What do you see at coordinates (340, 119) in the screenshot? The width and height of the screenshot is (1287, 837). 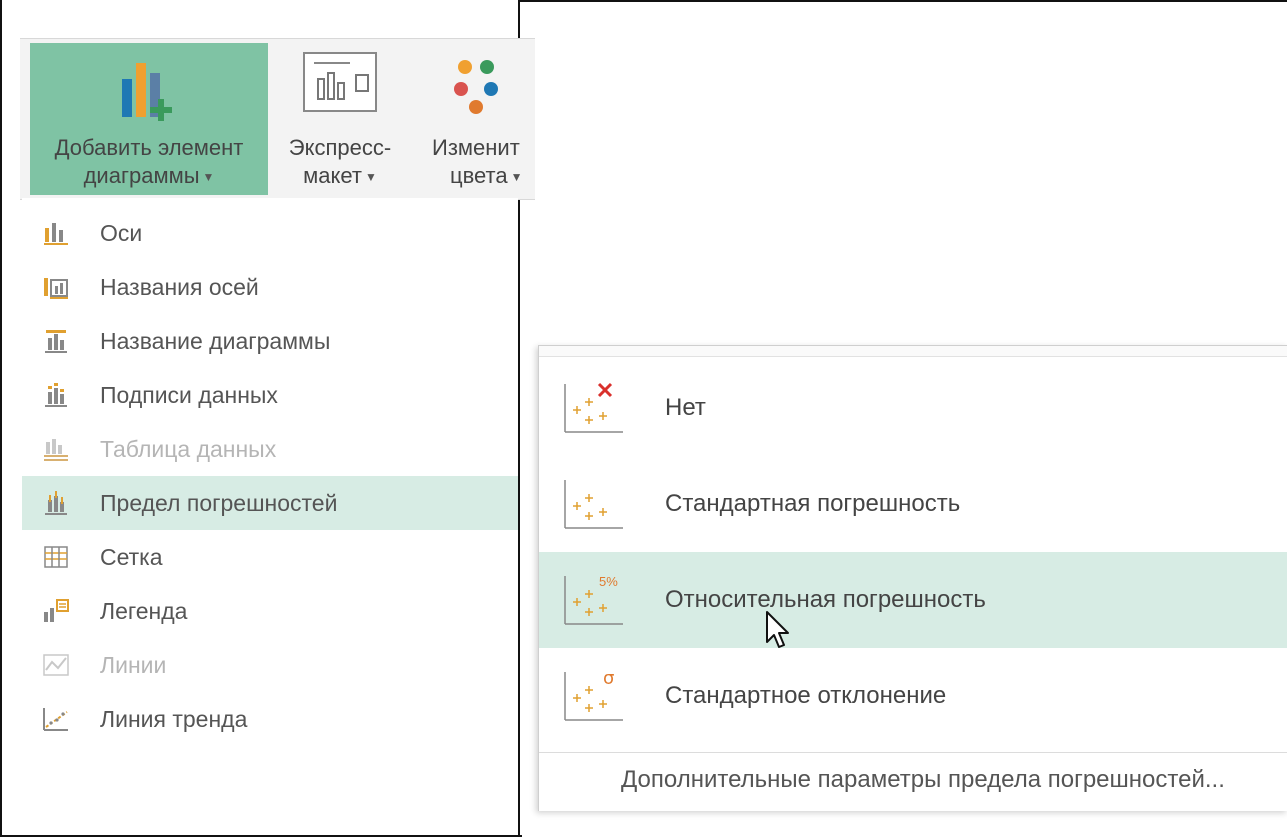 I see `quick-layout-button: Экспресс- макет ▼` at bounding box center [340, 119].